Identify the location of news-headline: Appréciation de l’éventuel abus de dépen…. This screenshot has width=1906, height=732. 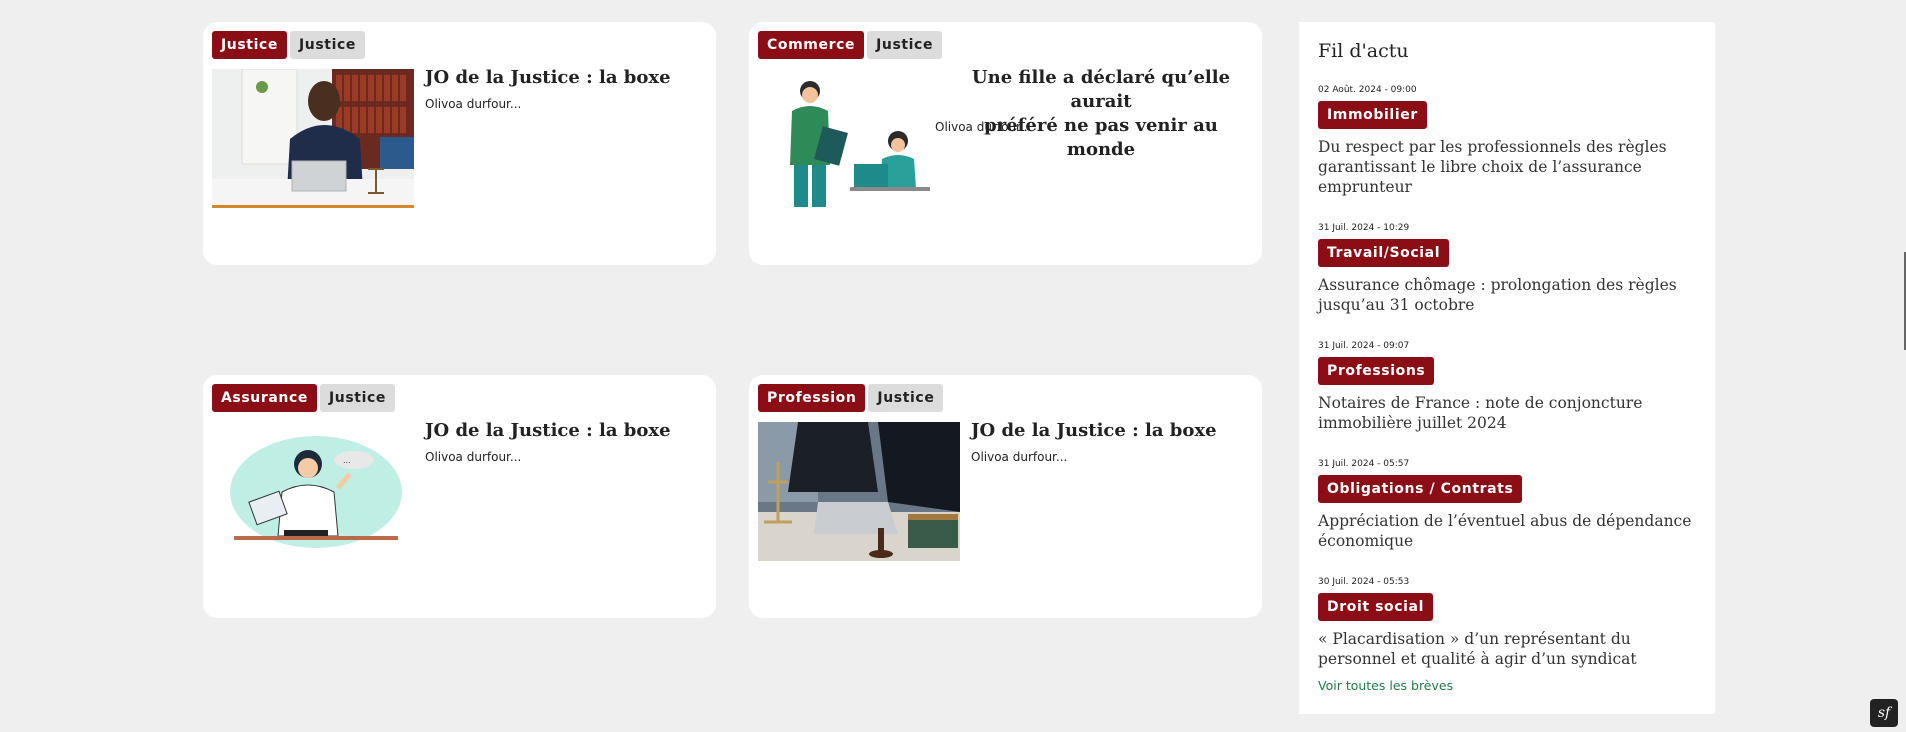
(1510, 531).